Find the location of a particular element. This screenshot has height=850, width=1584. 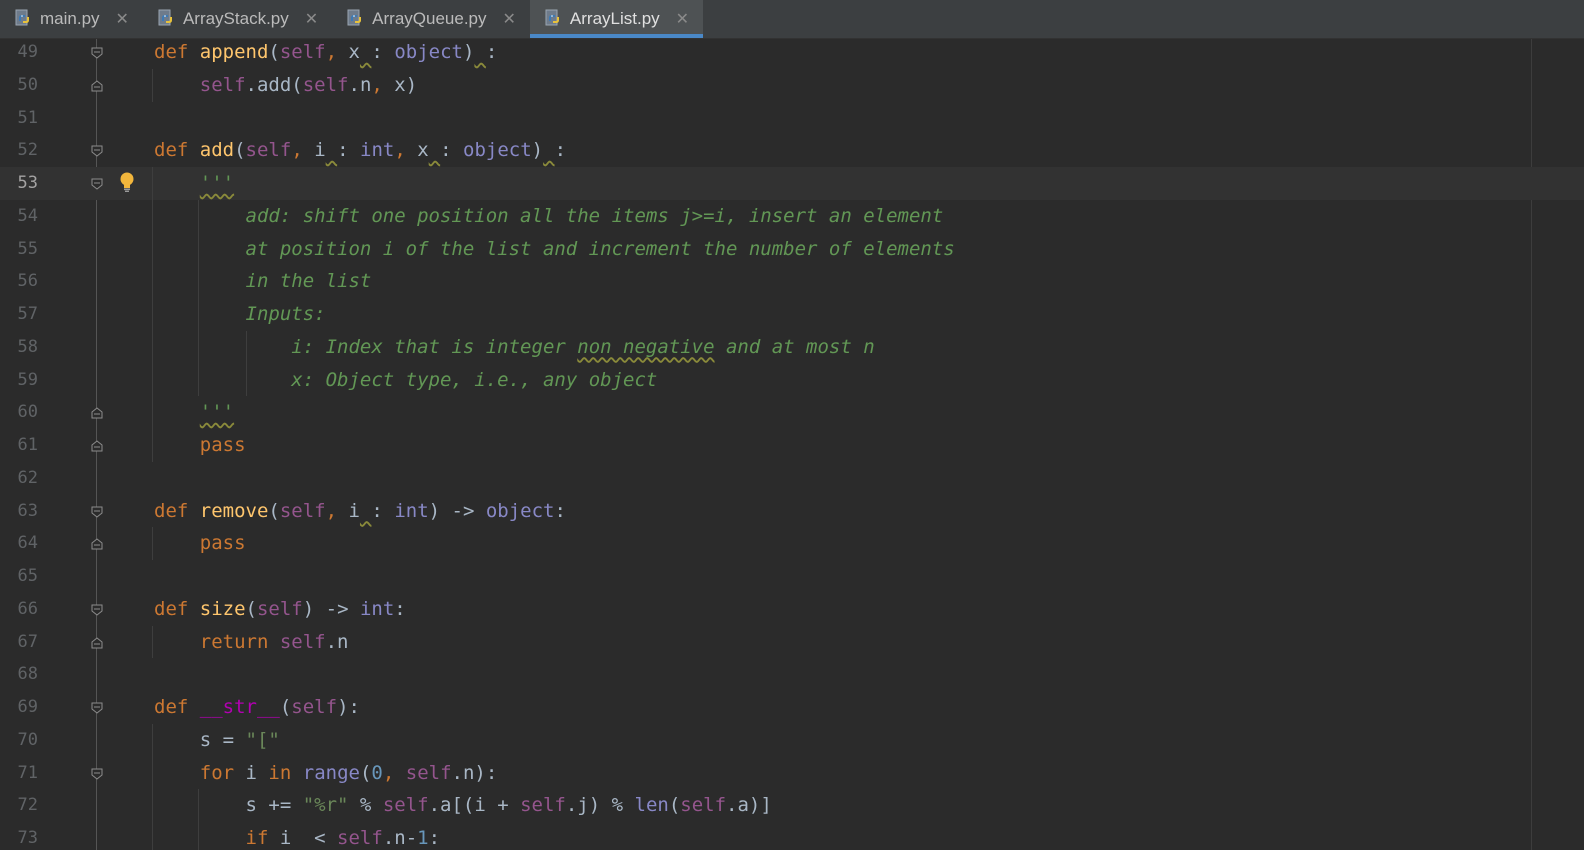

code-token: remove is located at coordinates (234, 510).